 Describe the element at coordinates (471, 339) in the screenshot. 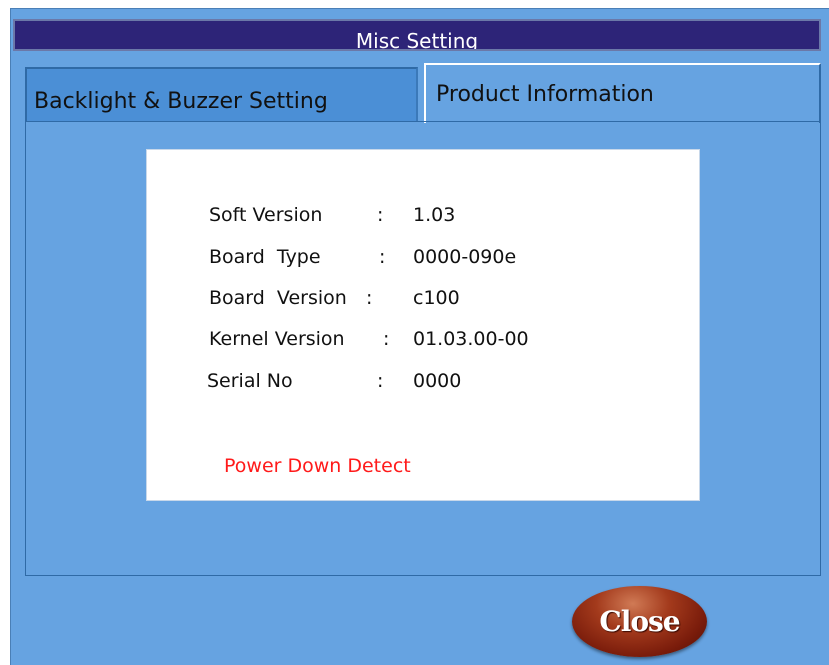

I see `info-value: 01.03.00-00` at that location.